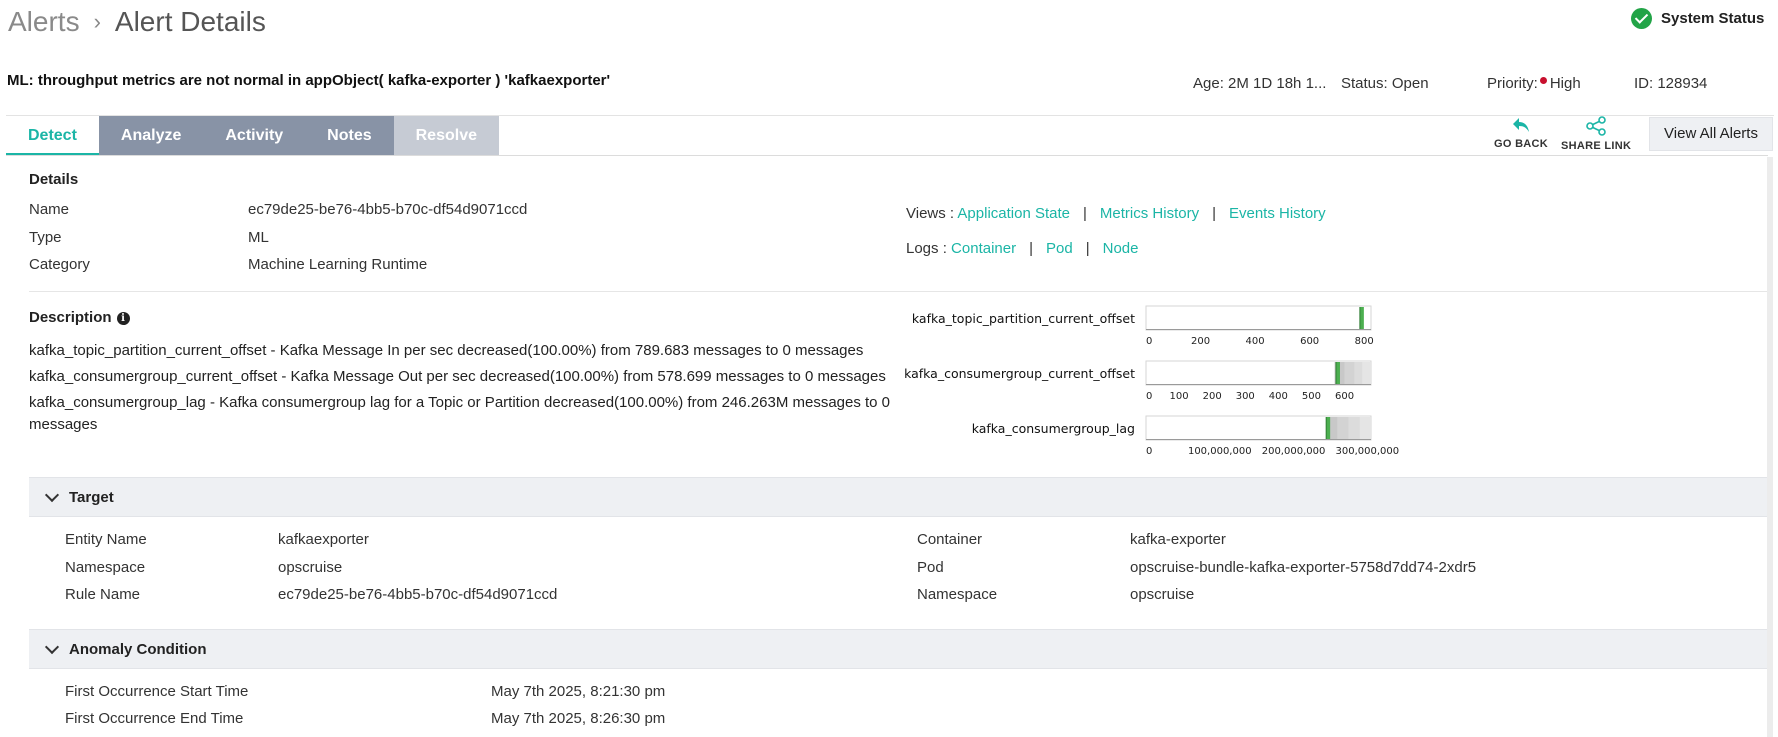 This screenshot has height=737, width=1778. I want to click on check-circle-icon, so click(1641, 18).